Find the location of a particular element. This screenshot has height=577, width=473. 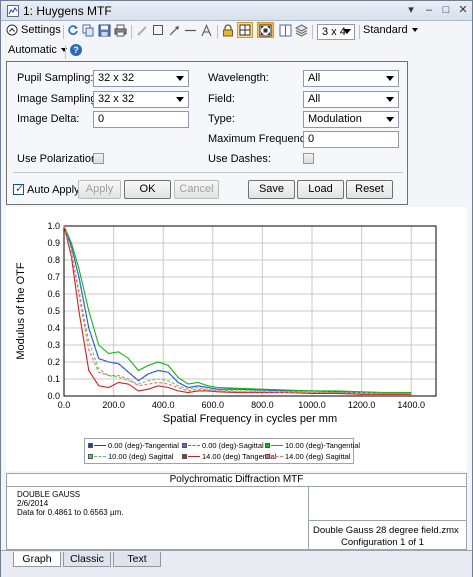

line-icon is located at coordinates (190, 30).